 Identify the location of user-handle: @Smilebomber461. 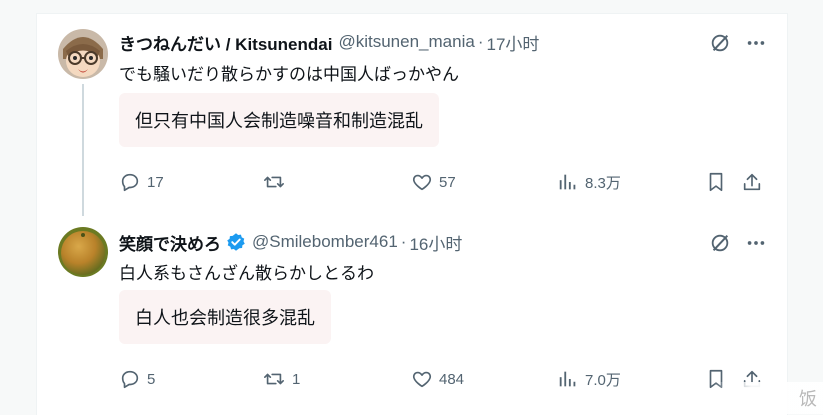
(325, 242).